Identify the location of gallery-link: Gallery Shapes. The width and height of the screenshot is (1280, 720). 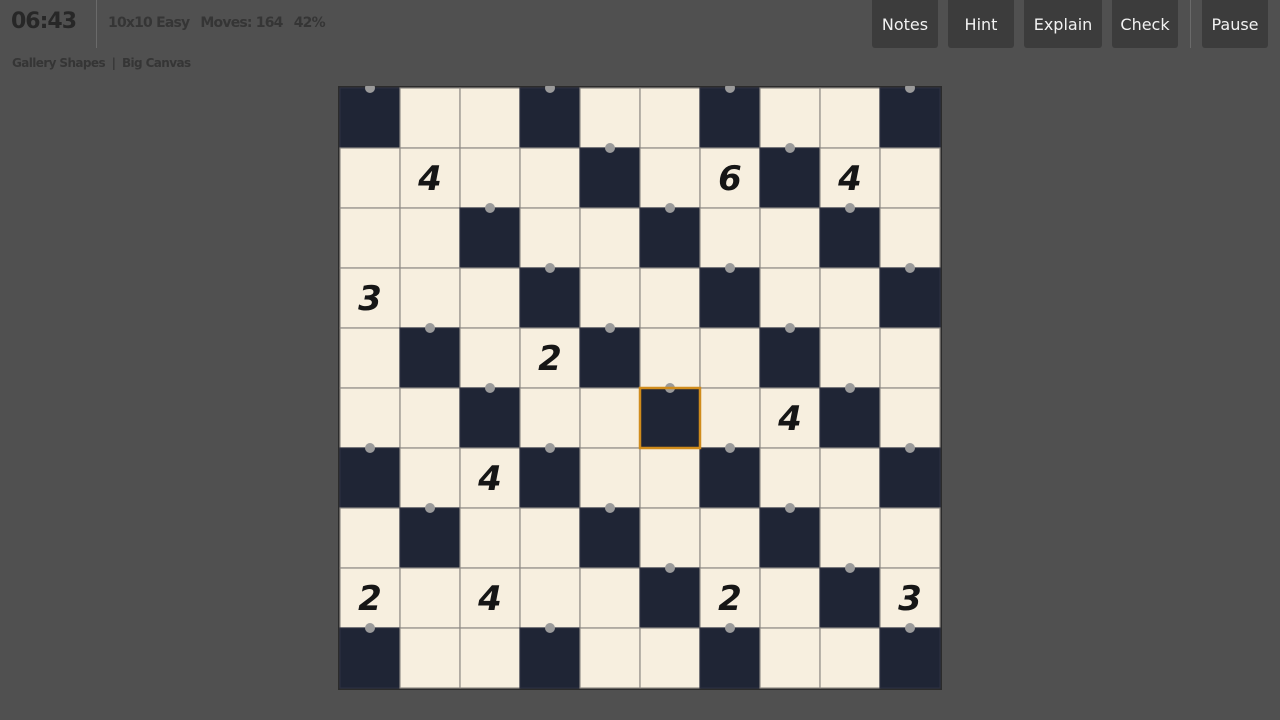
(59, 63).